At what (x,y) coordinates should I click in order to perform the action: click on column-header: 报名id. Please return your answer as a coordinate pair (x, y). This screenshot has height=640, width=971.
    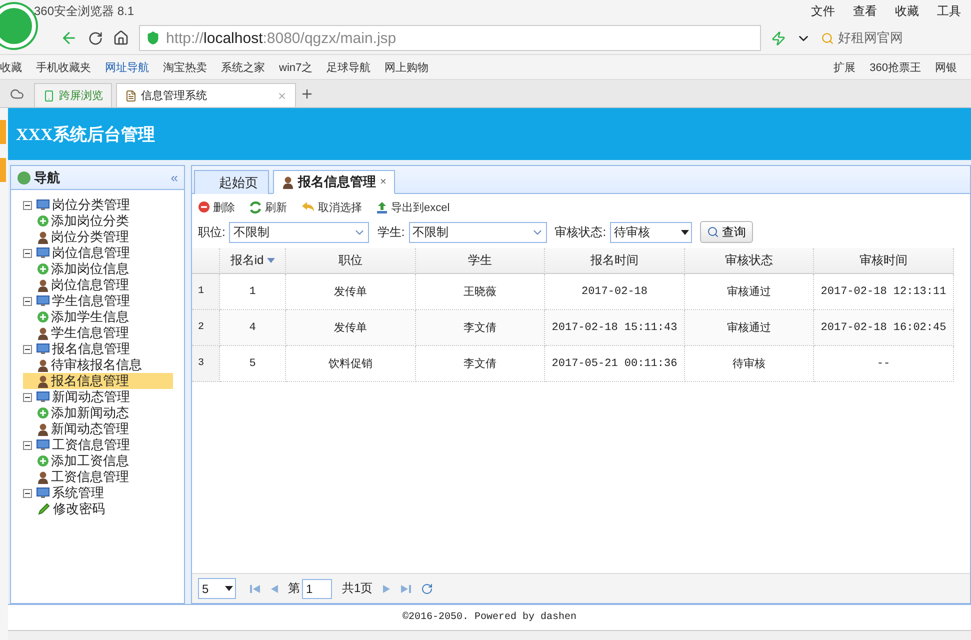
    Looking at the image, I should click on (253, 261).